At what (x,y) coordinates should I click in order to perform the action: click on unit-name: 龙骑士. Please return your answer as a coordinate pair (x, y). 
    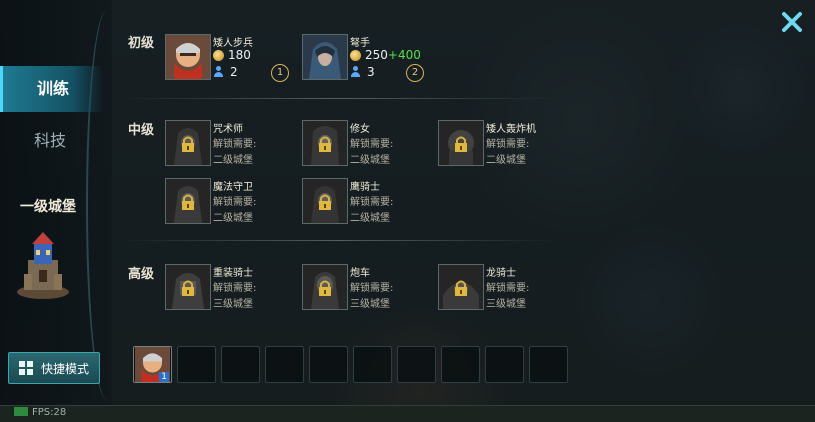
    Looking at the image, I should click on (501, 273).